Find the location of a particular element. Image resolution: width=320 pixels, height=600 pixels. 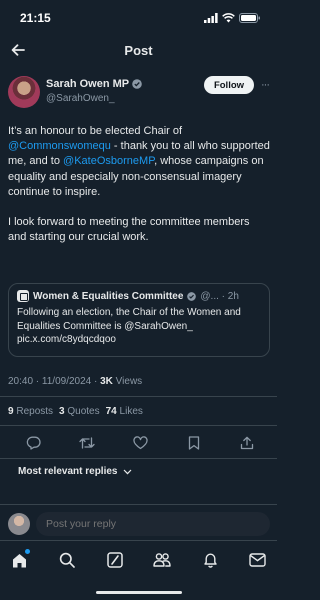

quoted-author-name: Women & Equalities Committee is located at coordinates (108, 296).